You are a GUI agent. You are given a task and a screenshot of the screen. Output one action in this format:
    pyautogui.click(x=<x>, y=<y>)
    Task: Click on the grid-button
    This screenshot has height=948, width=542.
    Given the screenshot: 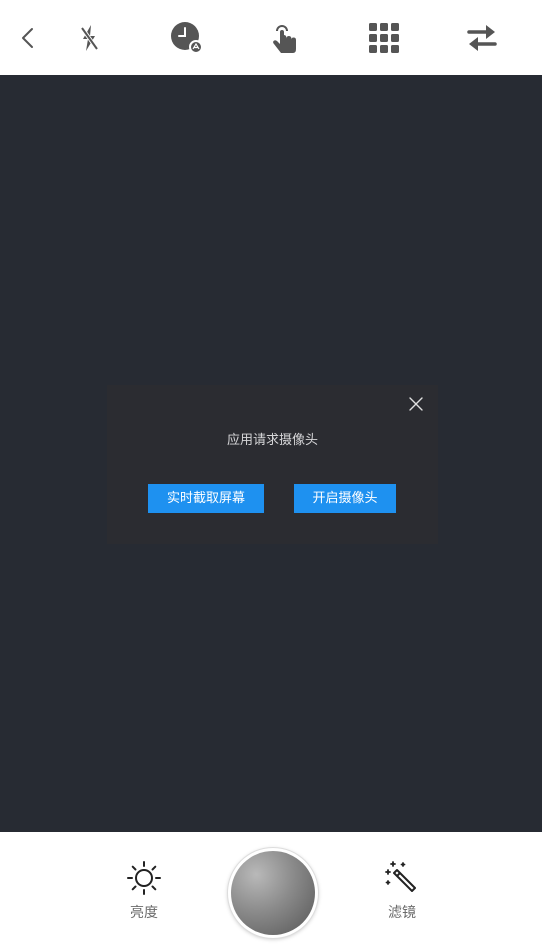 What is the action you would take?
    pyautogui.click(x=384, y=38)
    